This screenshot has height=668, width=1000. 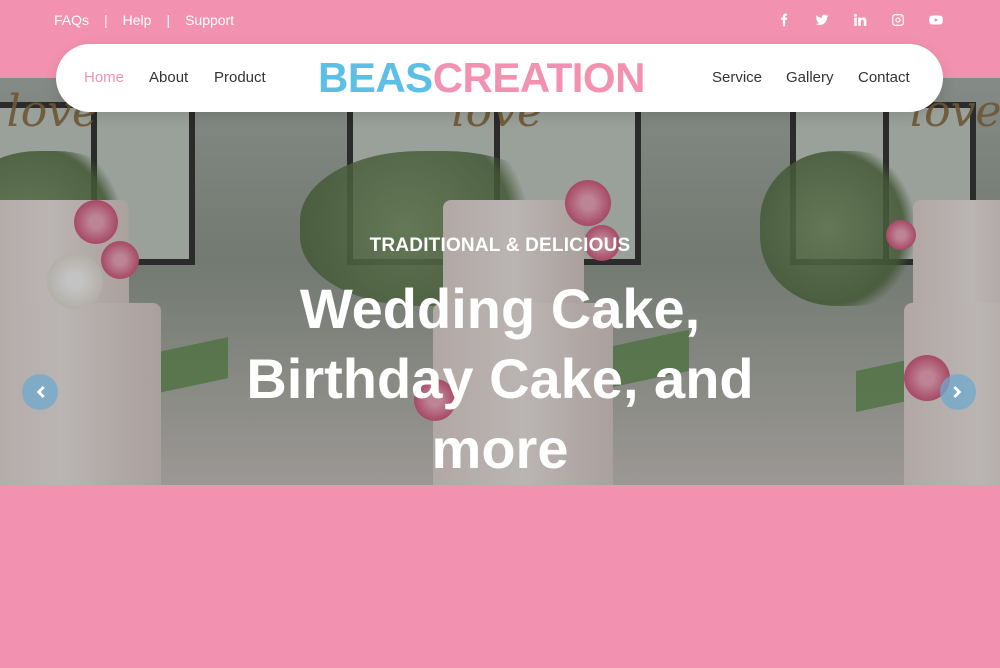 I want to click on youtube-icon, so click(x=936, y=20).